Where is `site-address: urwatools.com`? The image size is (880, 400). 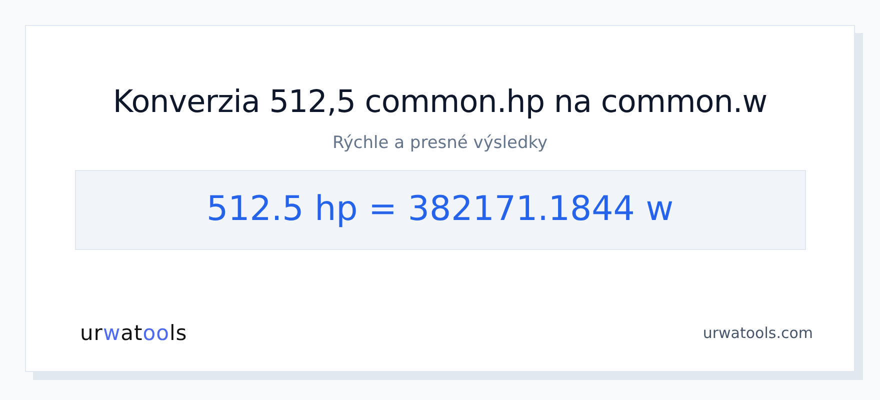
site-address: urwatools.com is located at coordinates (757, 333).